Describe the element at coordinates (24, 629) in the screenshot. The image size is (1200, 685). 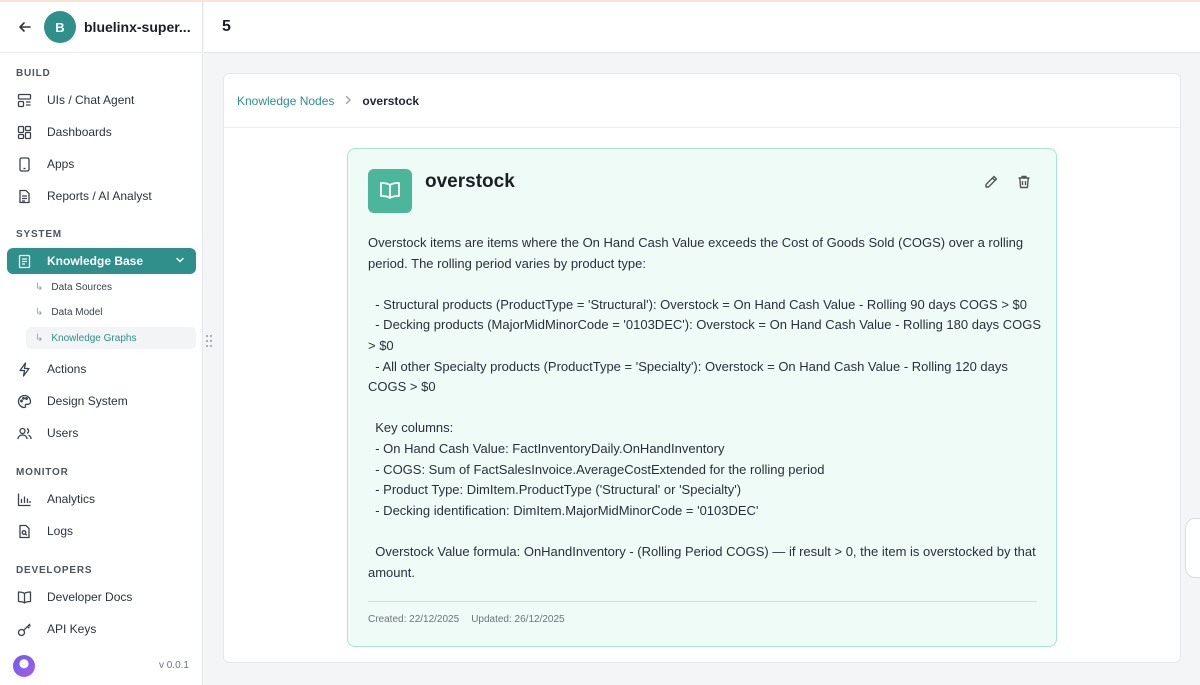
I see `key-icon` at that location.